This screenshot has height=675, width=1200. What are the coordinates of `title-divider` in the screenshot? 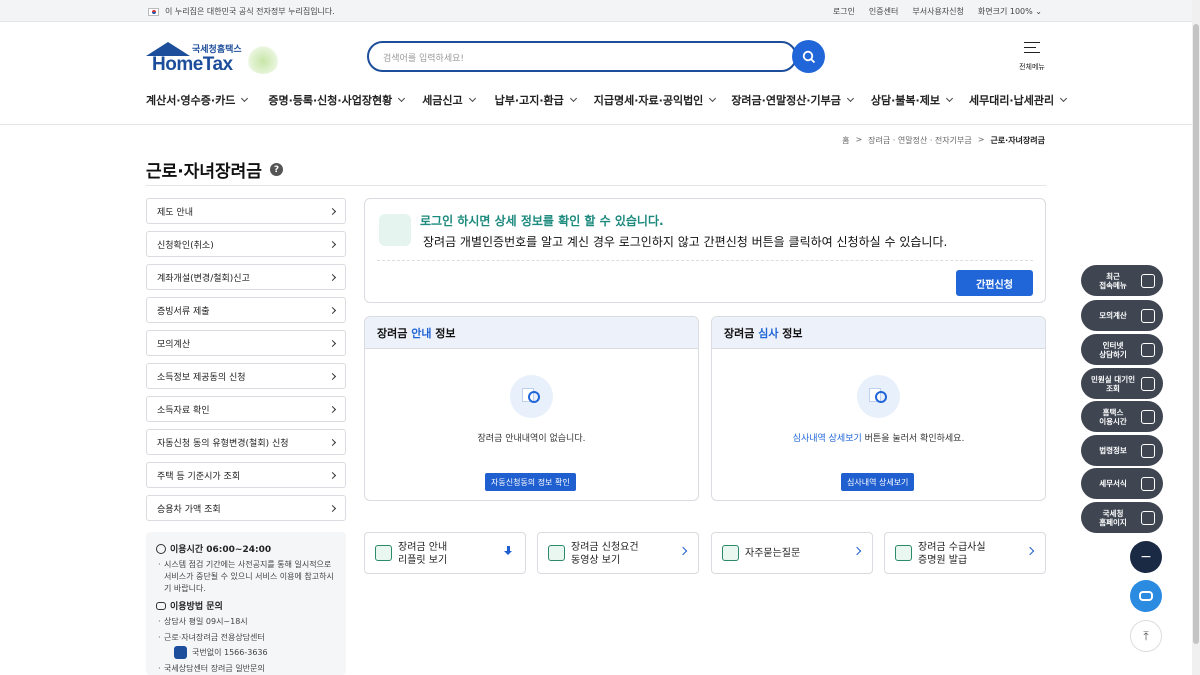 It's located at (596, 185).